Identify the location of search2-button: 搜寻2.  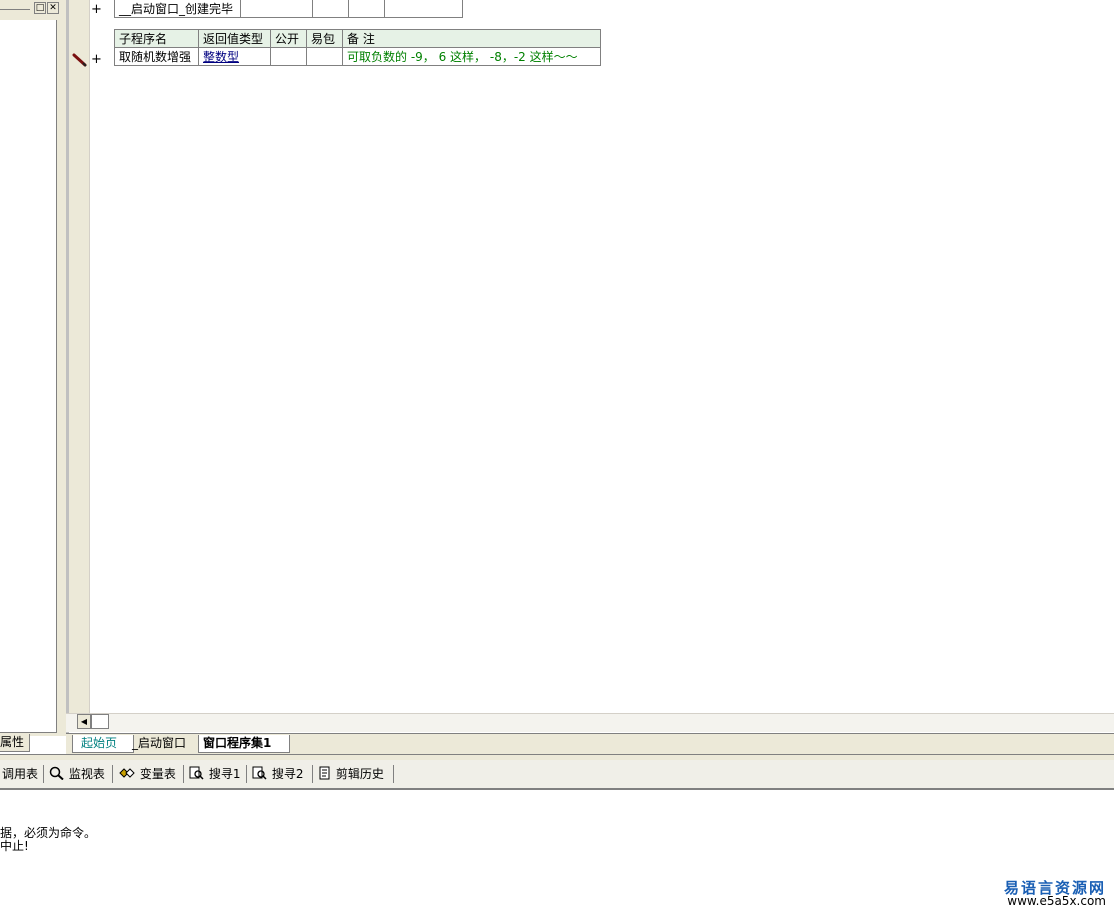
(277, 774).